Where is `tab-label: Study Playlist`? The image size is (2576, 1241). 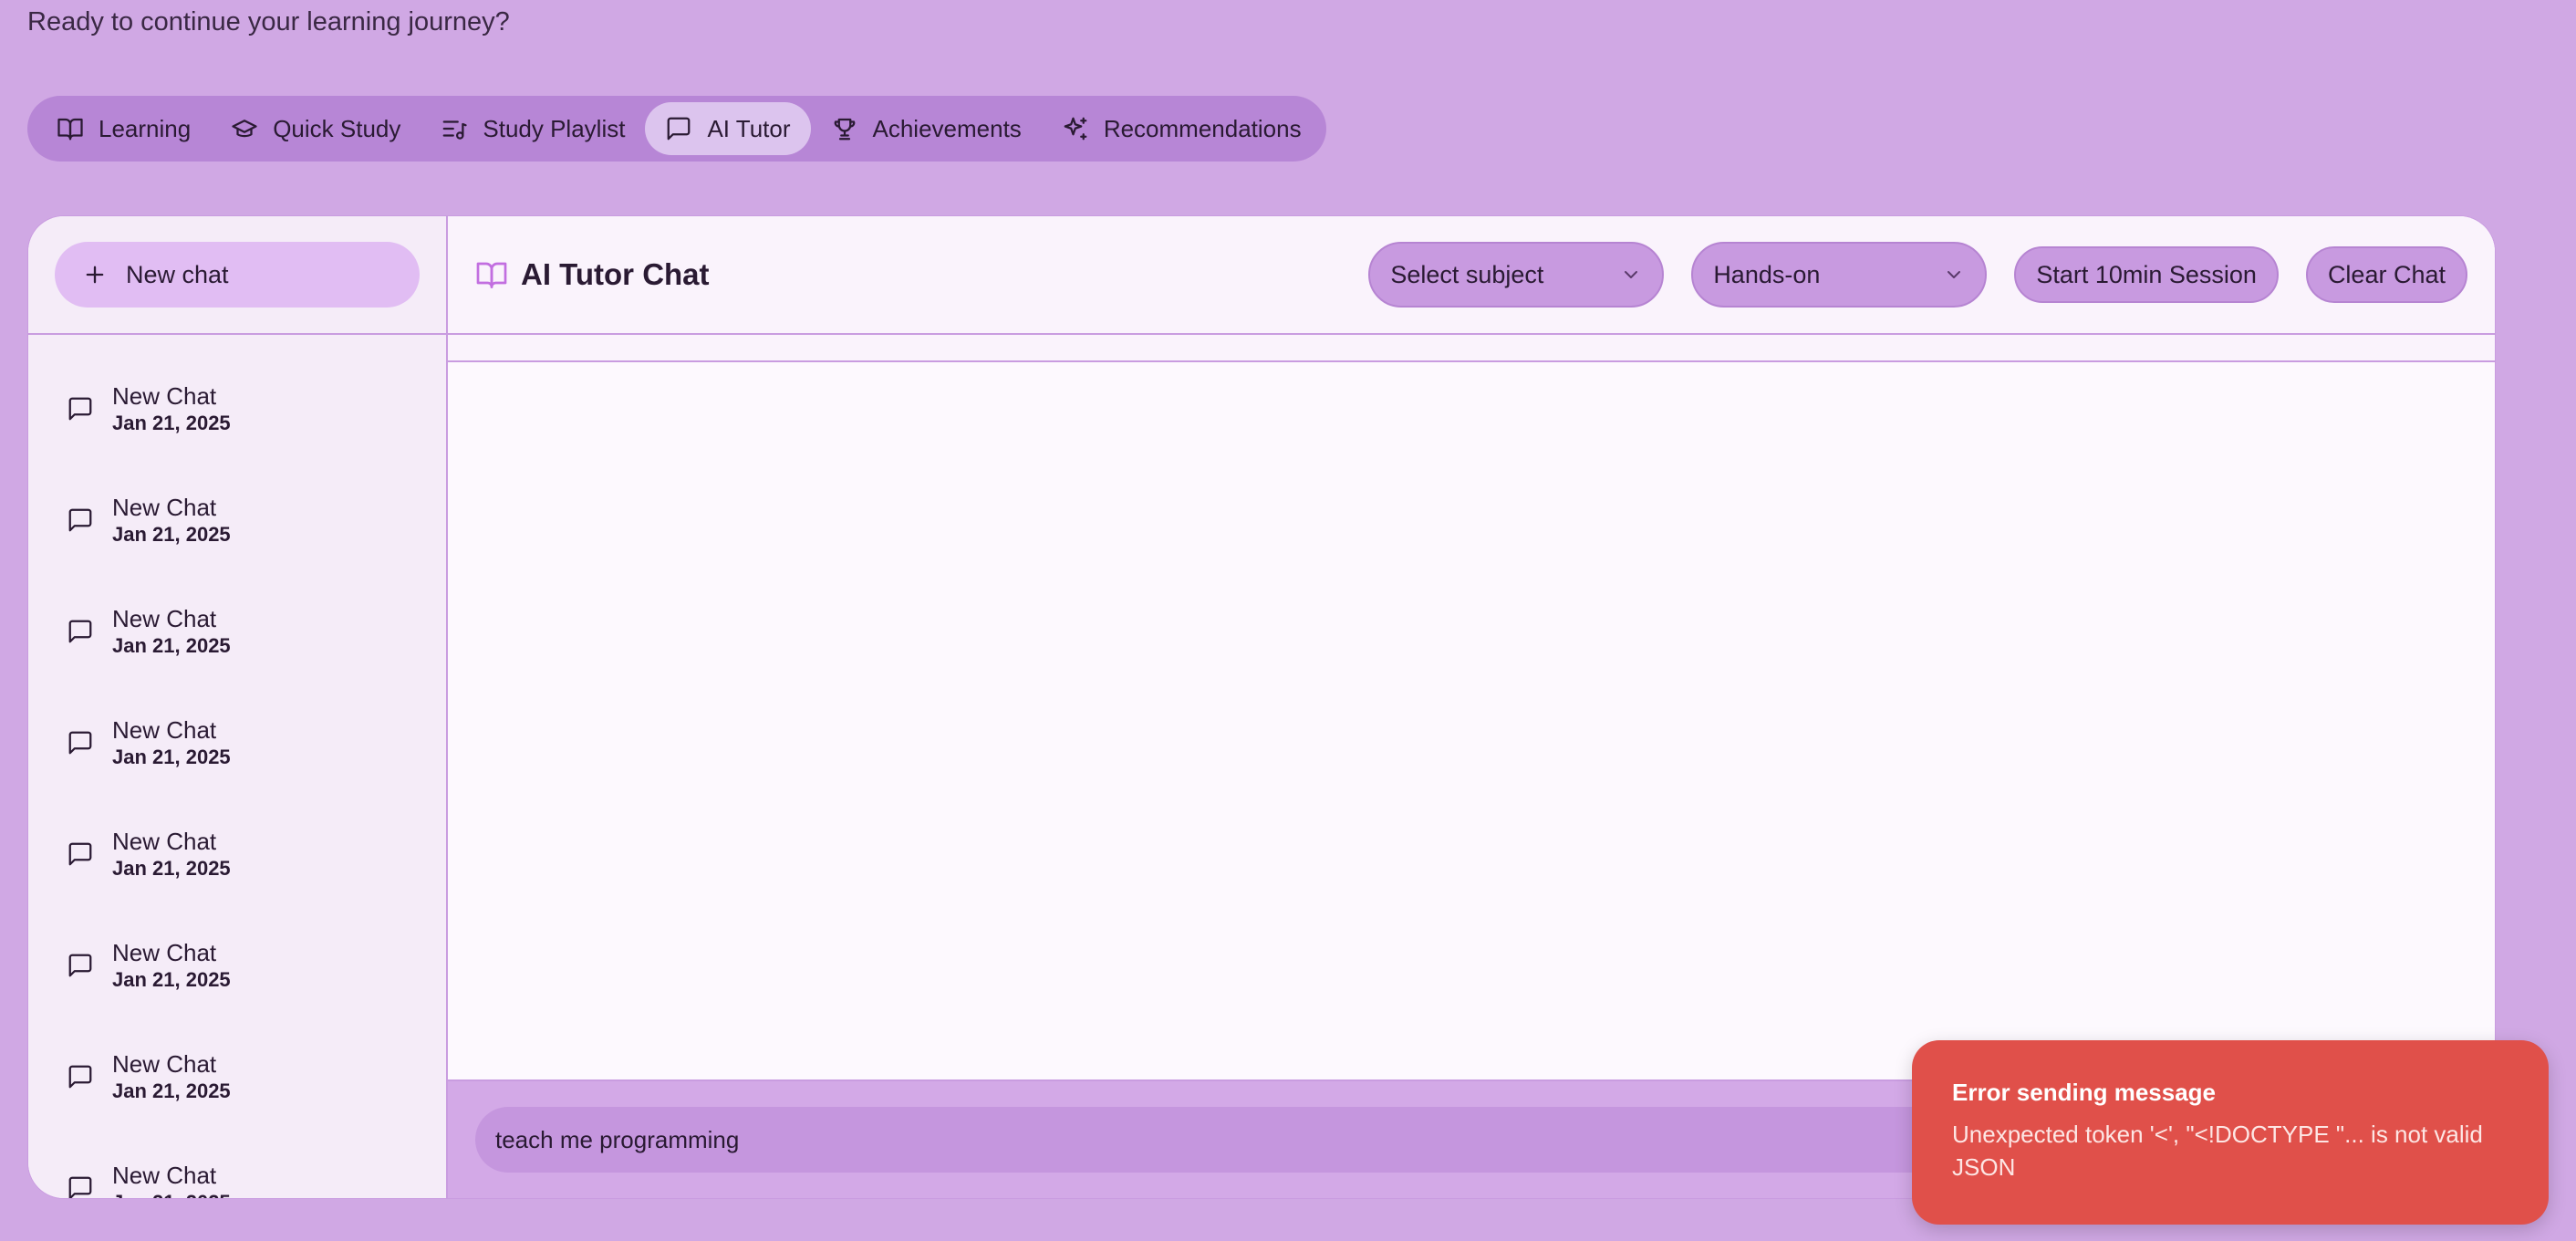
tab-label: Study Playlist is located at coordinates (554, 128).